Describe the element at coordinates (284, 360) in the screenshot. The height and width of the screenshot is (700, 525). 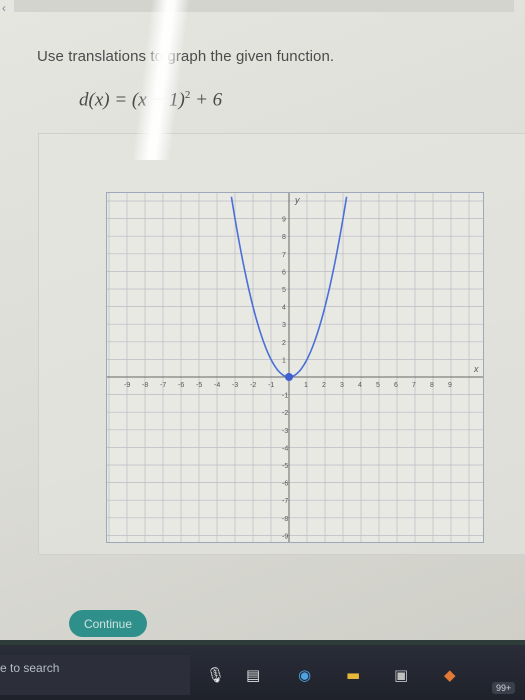
I see `y-tick-label: 1` at that location.